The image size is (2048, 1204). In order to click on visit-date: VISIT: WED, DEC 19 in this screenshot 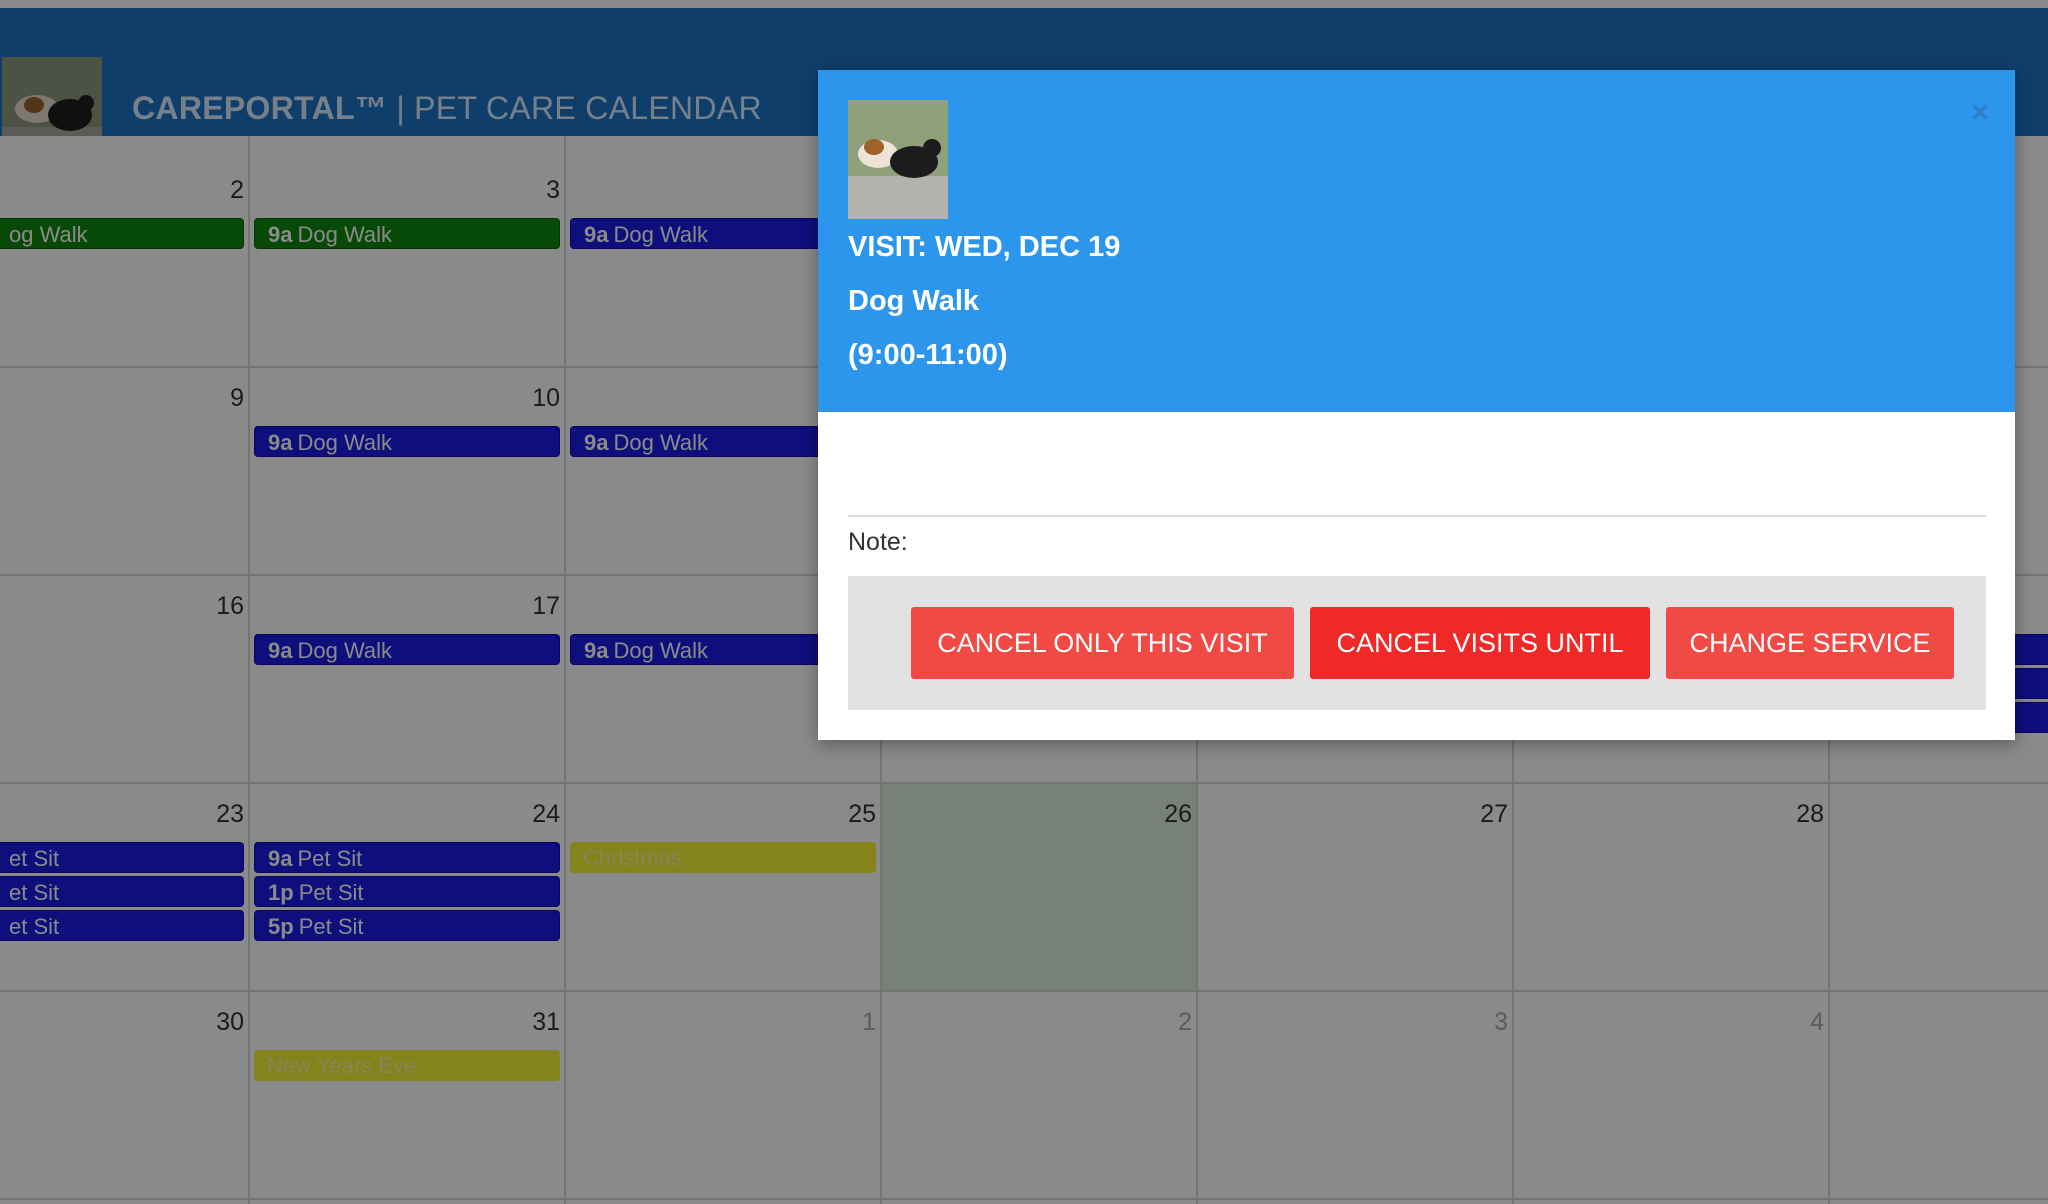, I will do `click(984, 247)`.